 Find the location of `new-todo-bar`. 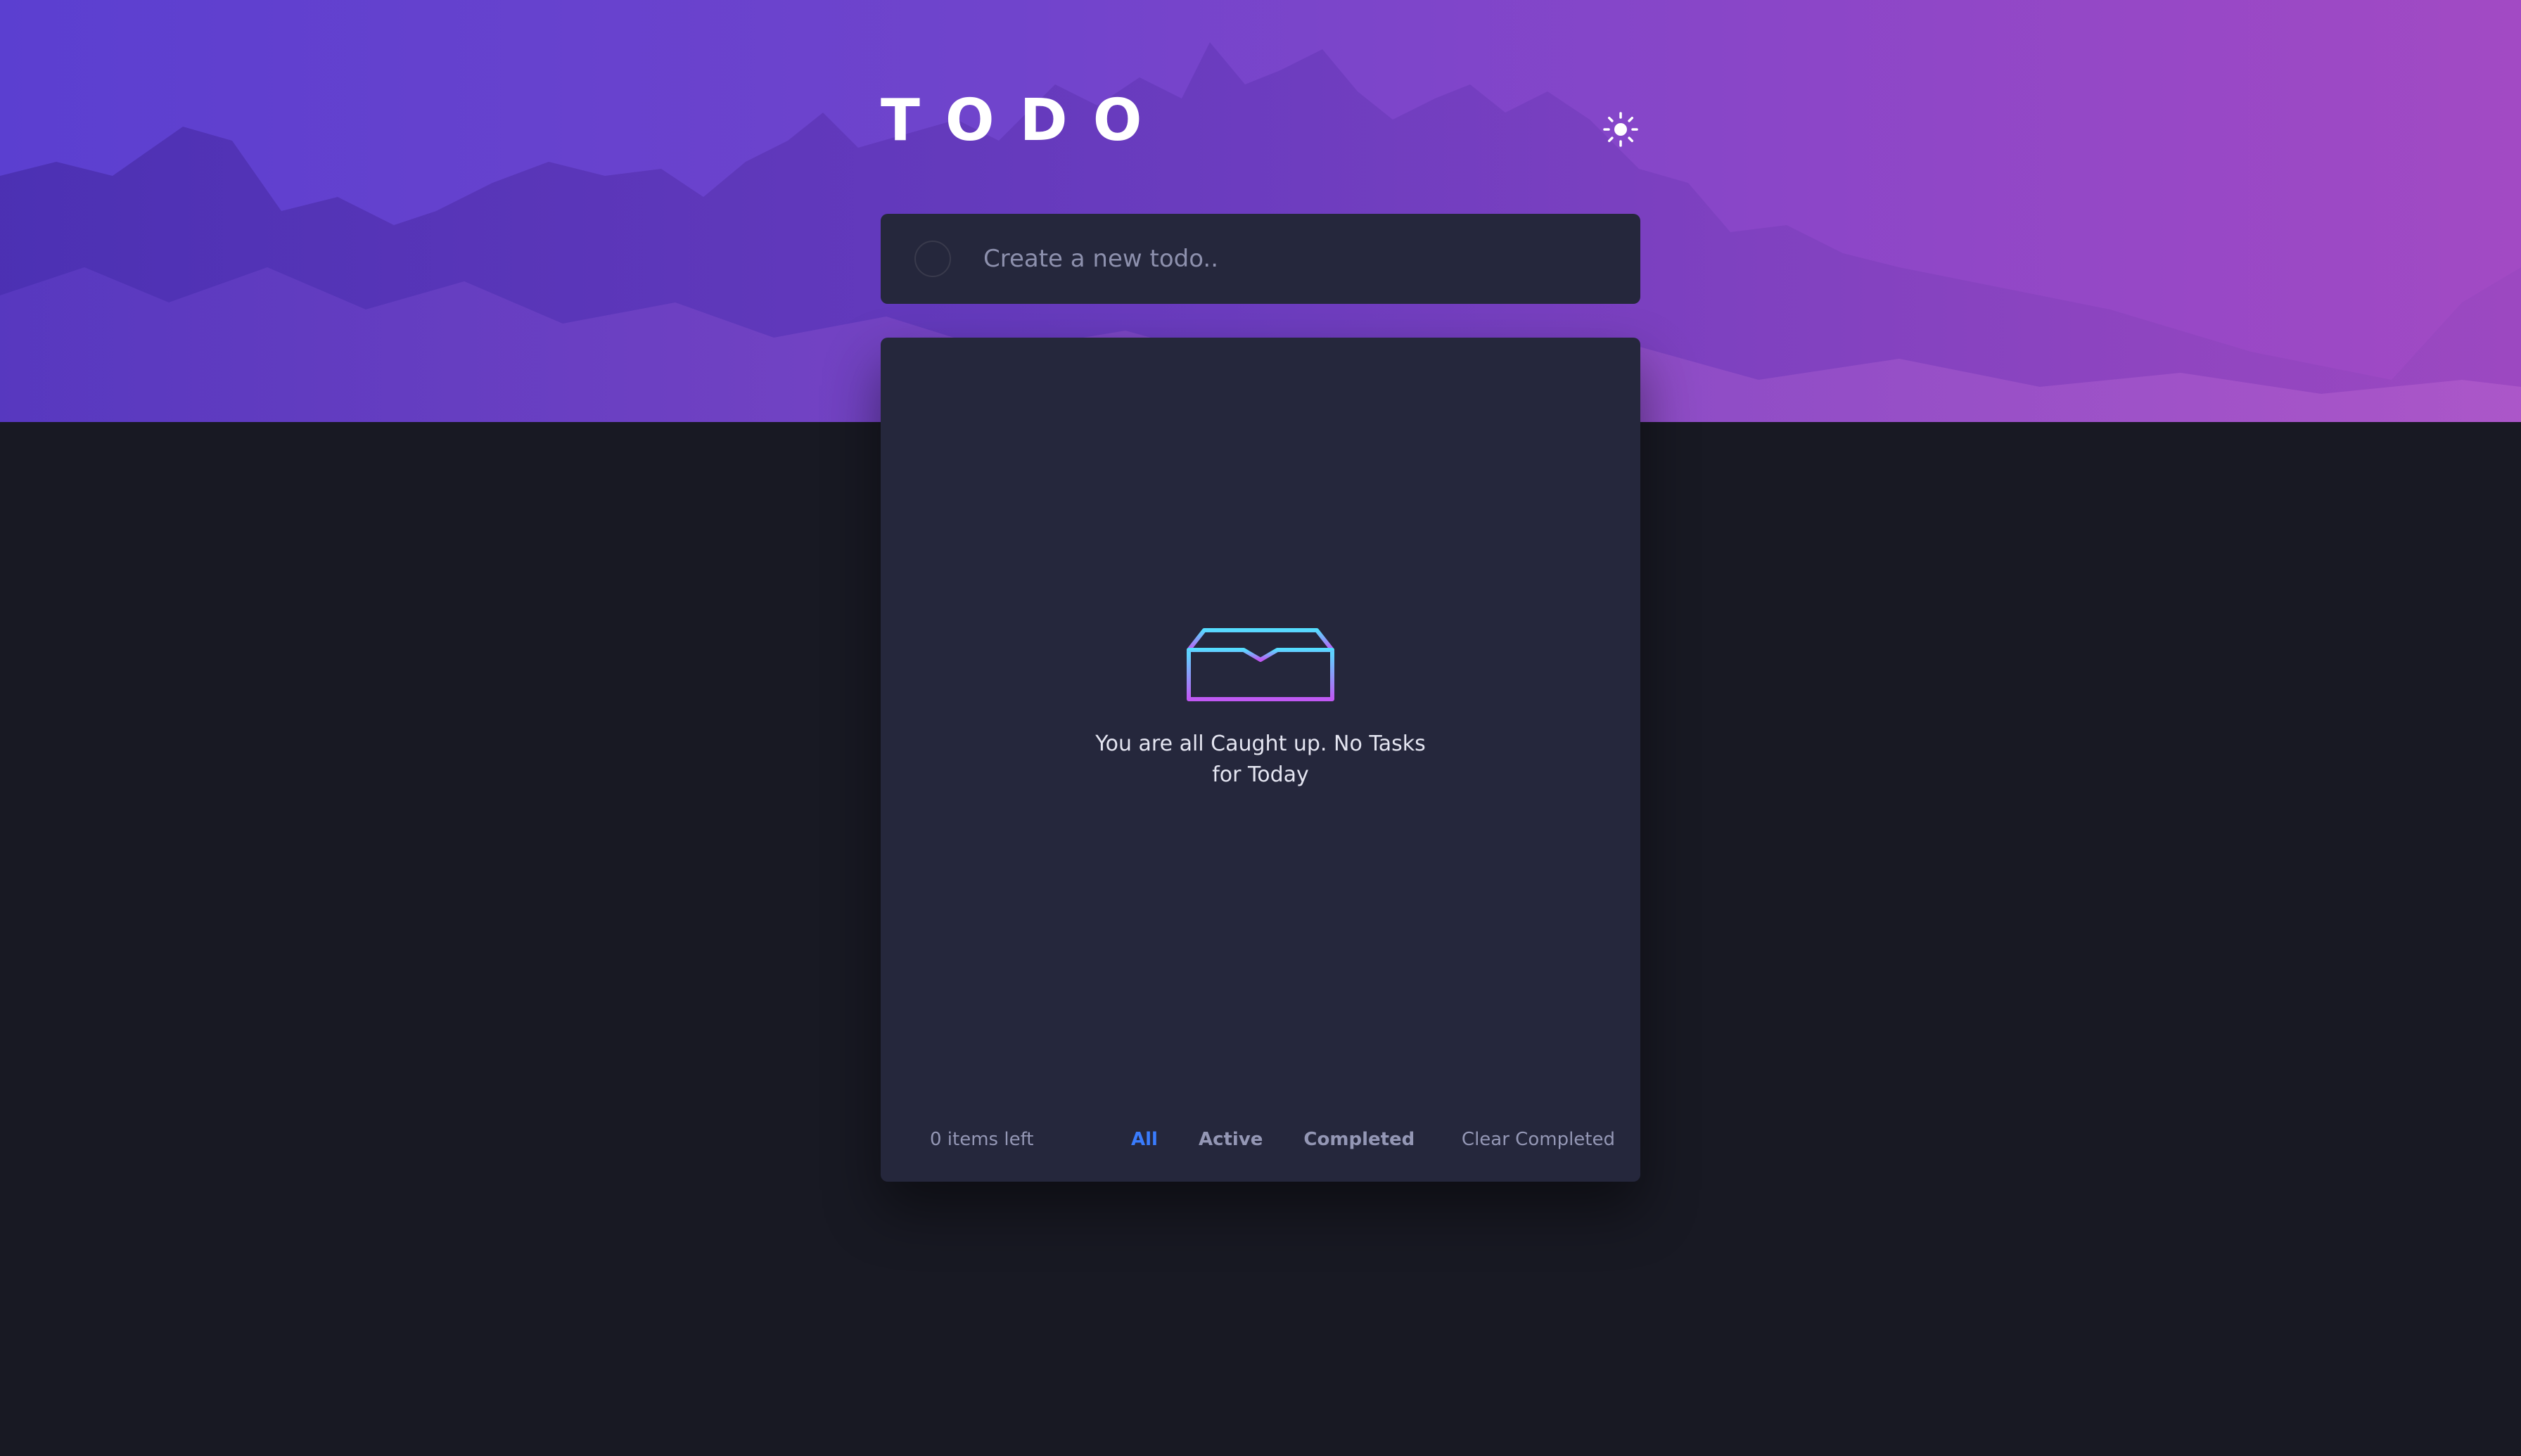

new-todo-bar is located at coordinates (1260, 259).